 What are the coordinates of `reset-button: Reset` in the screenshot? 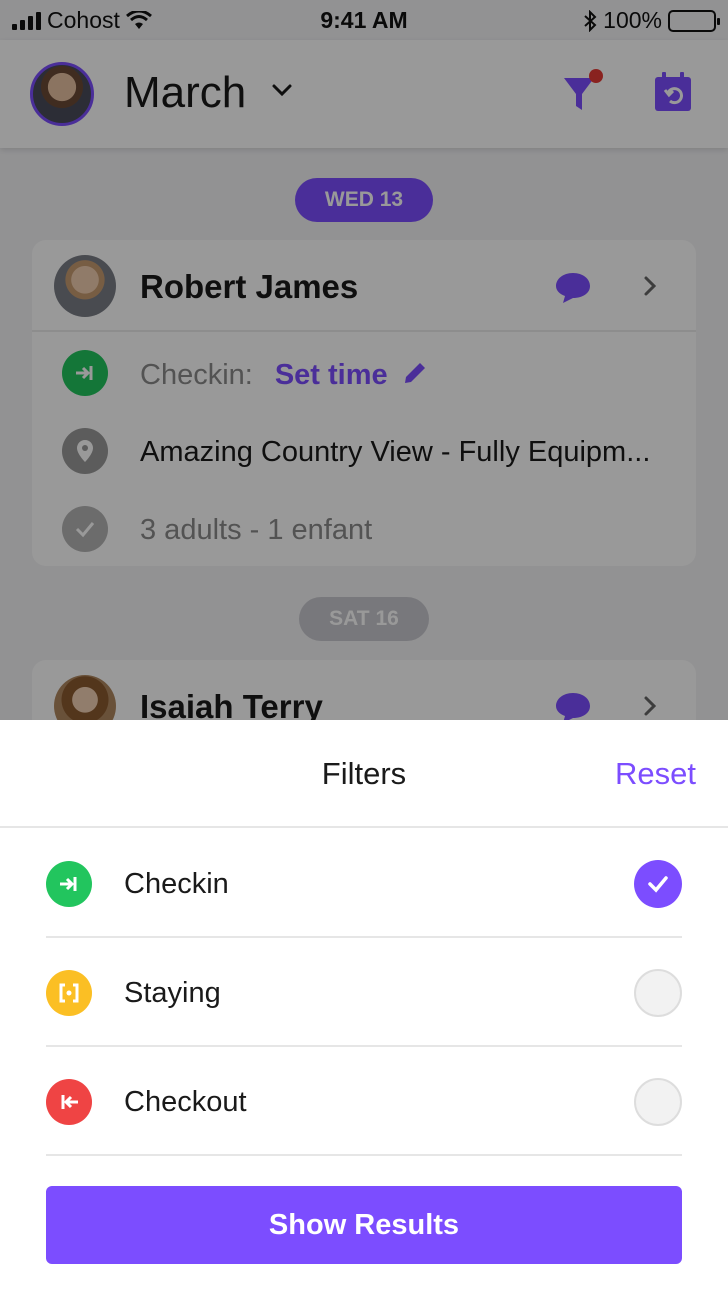 It's located at (655, 774).